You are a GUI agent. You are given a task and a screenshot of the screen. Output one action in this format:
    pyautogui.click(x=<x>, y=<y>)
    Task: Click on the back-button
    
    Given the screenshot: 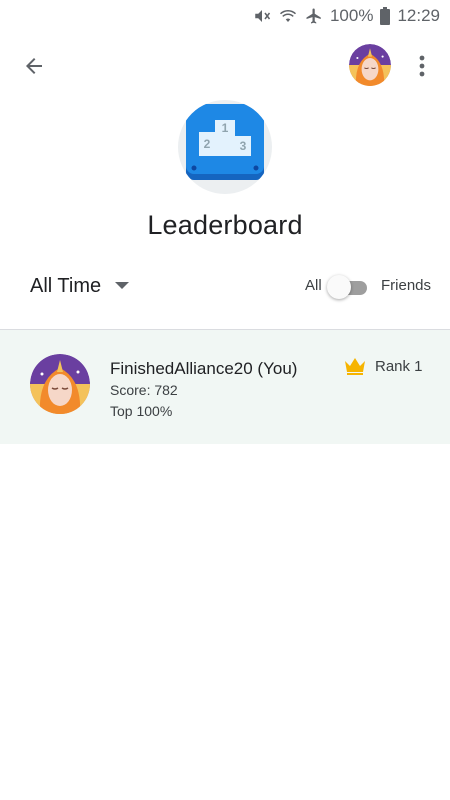 What is the action you would take?
    pyautogui.click(x=34, y=66)
    